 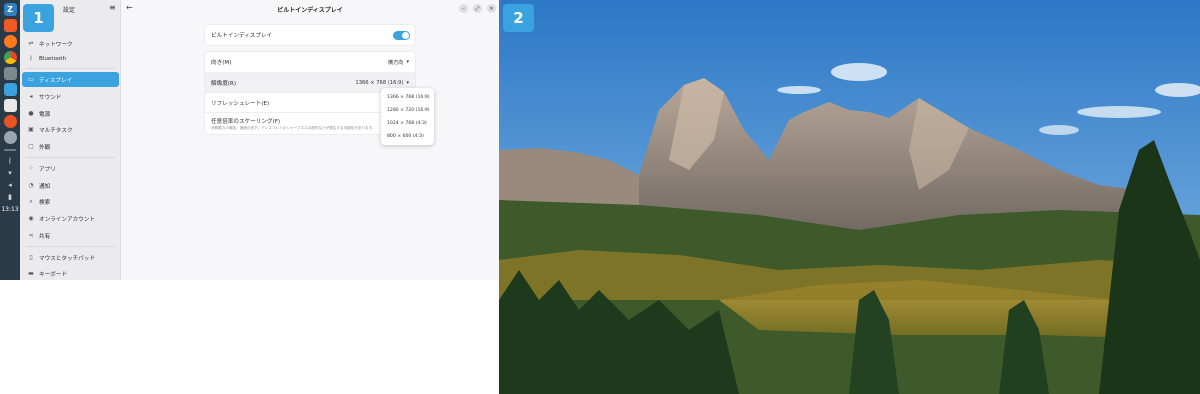 I want to click on sidebar-item-sharing: ⋖ 共有, so click(x=70, y=235).